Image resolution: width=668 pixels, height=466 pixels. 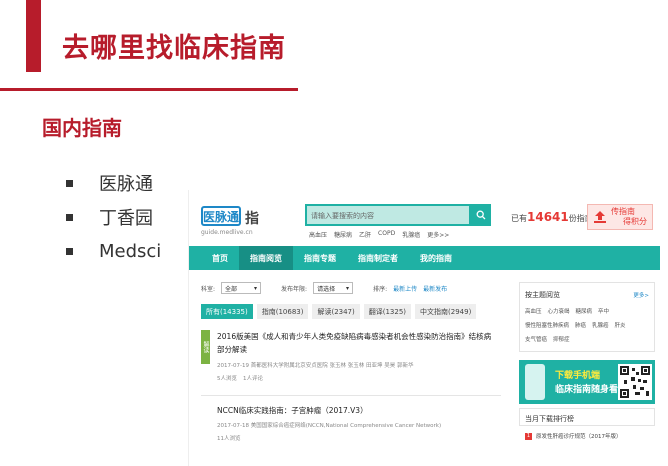 I want to click on tab-interpretations: 解读(2347), so click(x=336, y=311).